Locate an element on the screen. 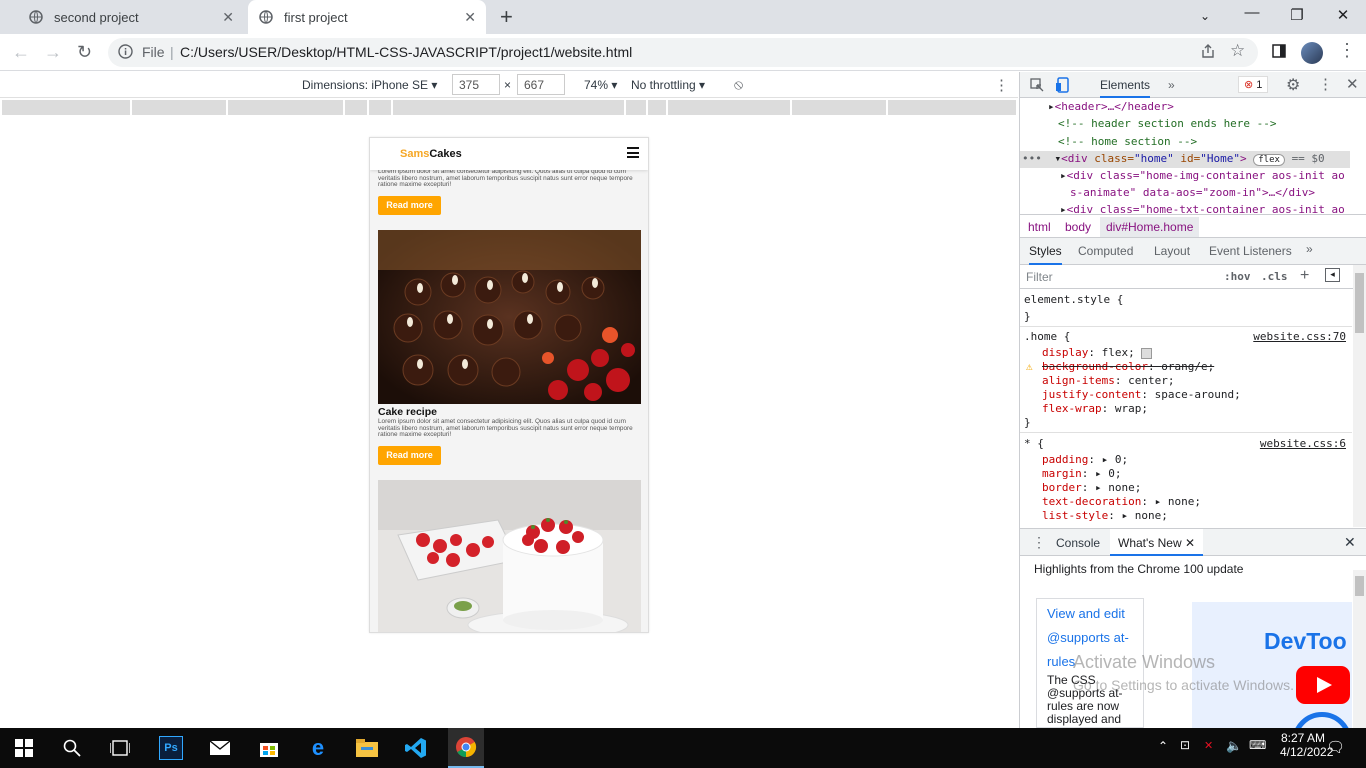 This screenshot has height=768, width=1366. css-property: margin is located at coordinates (1062, 473).